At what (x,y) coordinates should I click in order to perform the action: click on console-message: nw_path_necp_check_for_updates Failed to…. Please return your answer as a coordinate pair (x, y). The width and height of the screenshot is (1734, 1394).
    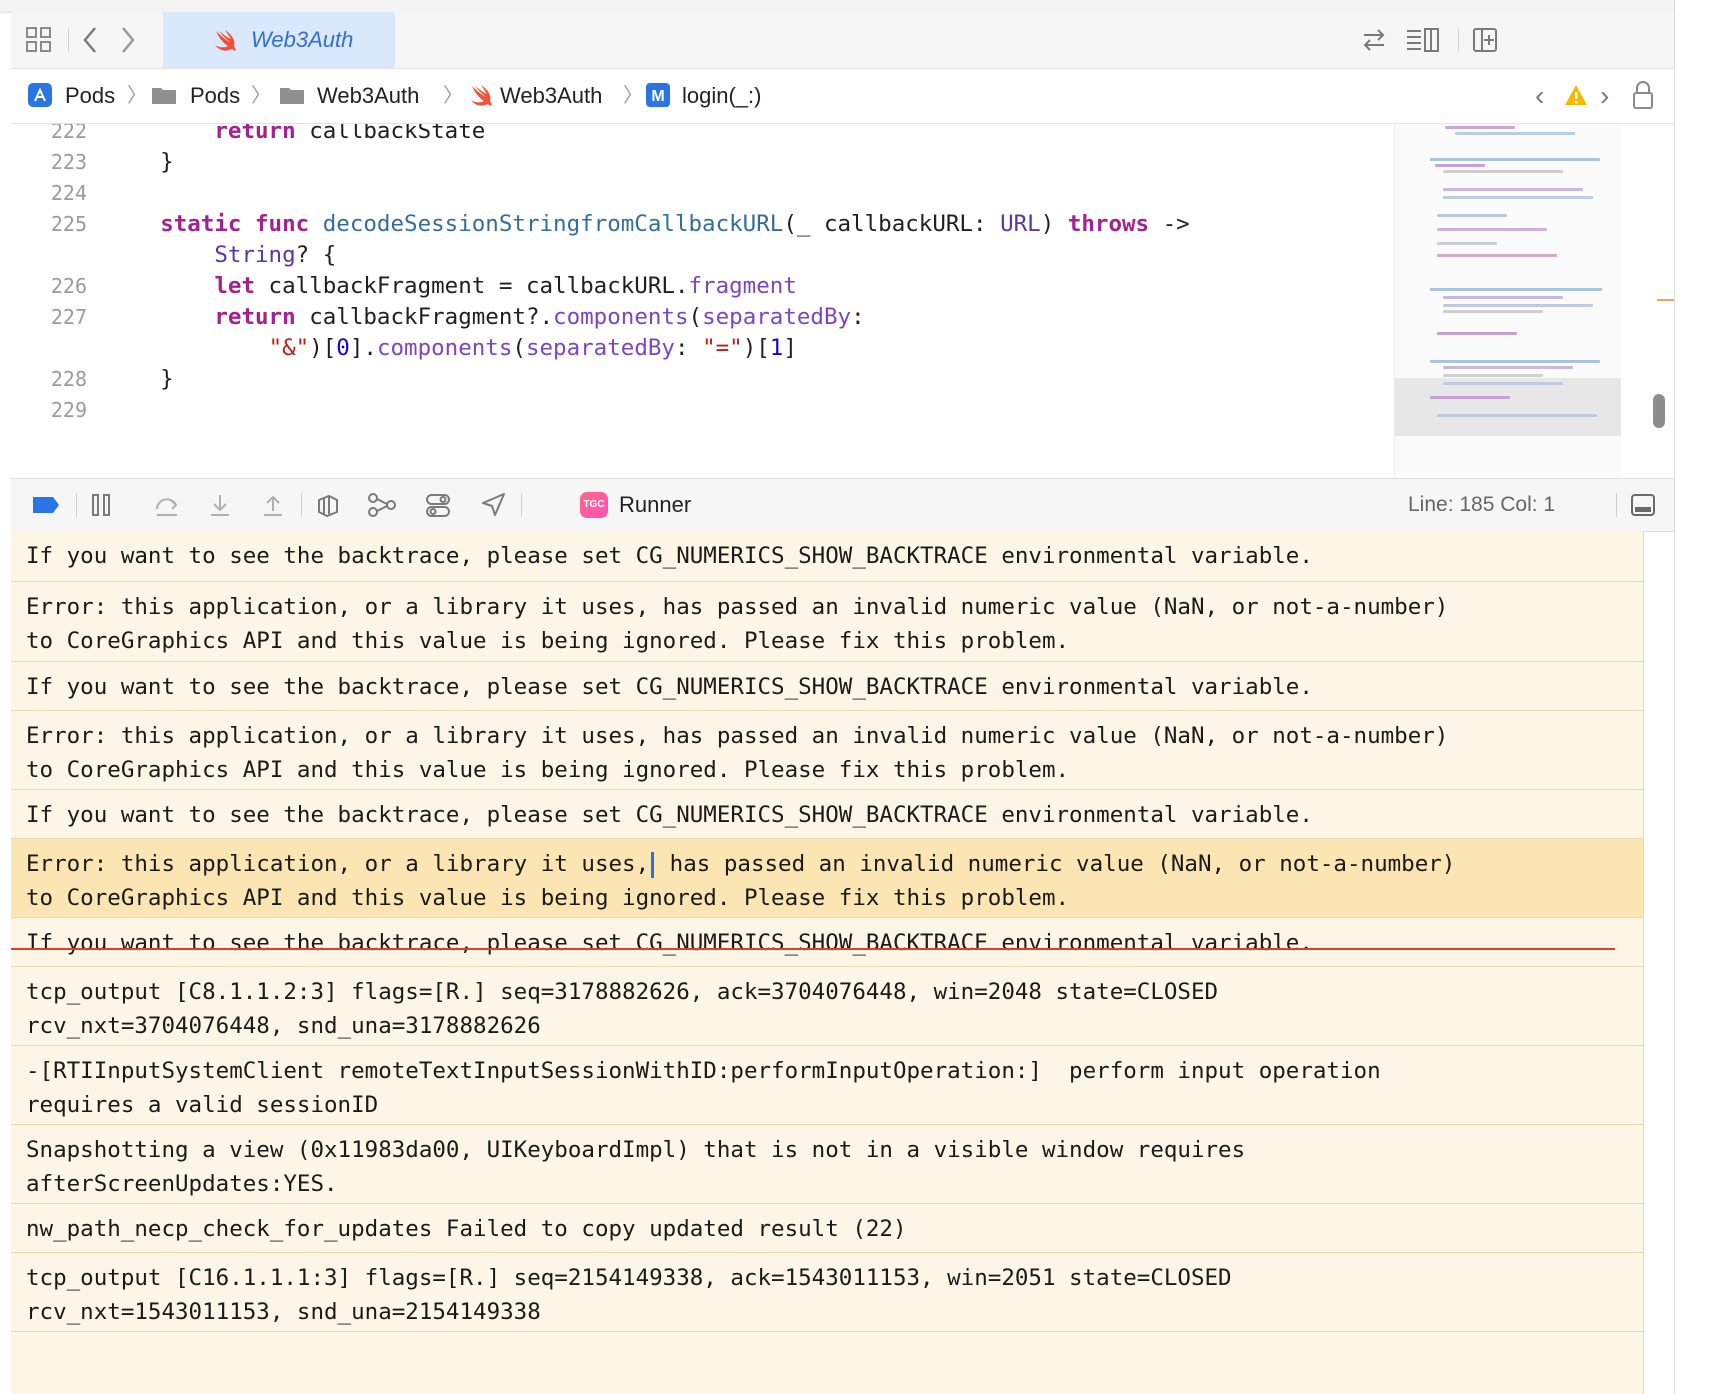
    Looking at the image, I should click on (827, 1228).